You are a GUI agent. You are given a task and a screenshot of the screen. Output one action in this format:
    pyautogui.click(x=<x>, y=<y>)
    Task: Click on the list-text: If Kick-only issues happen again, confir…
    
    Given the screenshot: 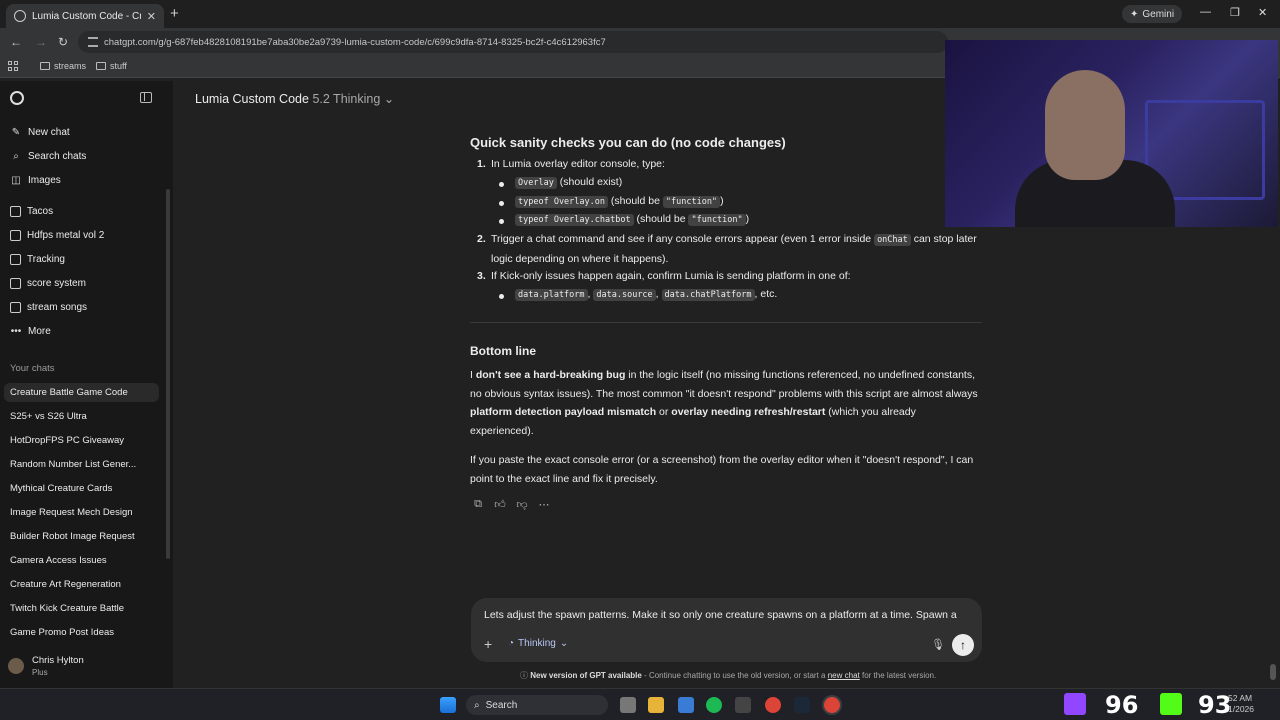 What is the action you would take?
    pyautogui.click(x=671, y=276)
    